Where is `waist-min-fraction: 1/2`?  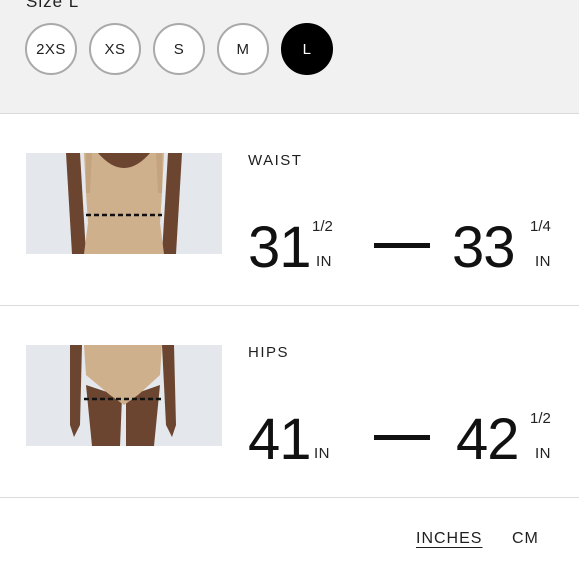
waist-min-fraction: 1/2 is located at coordinates (322, 226).